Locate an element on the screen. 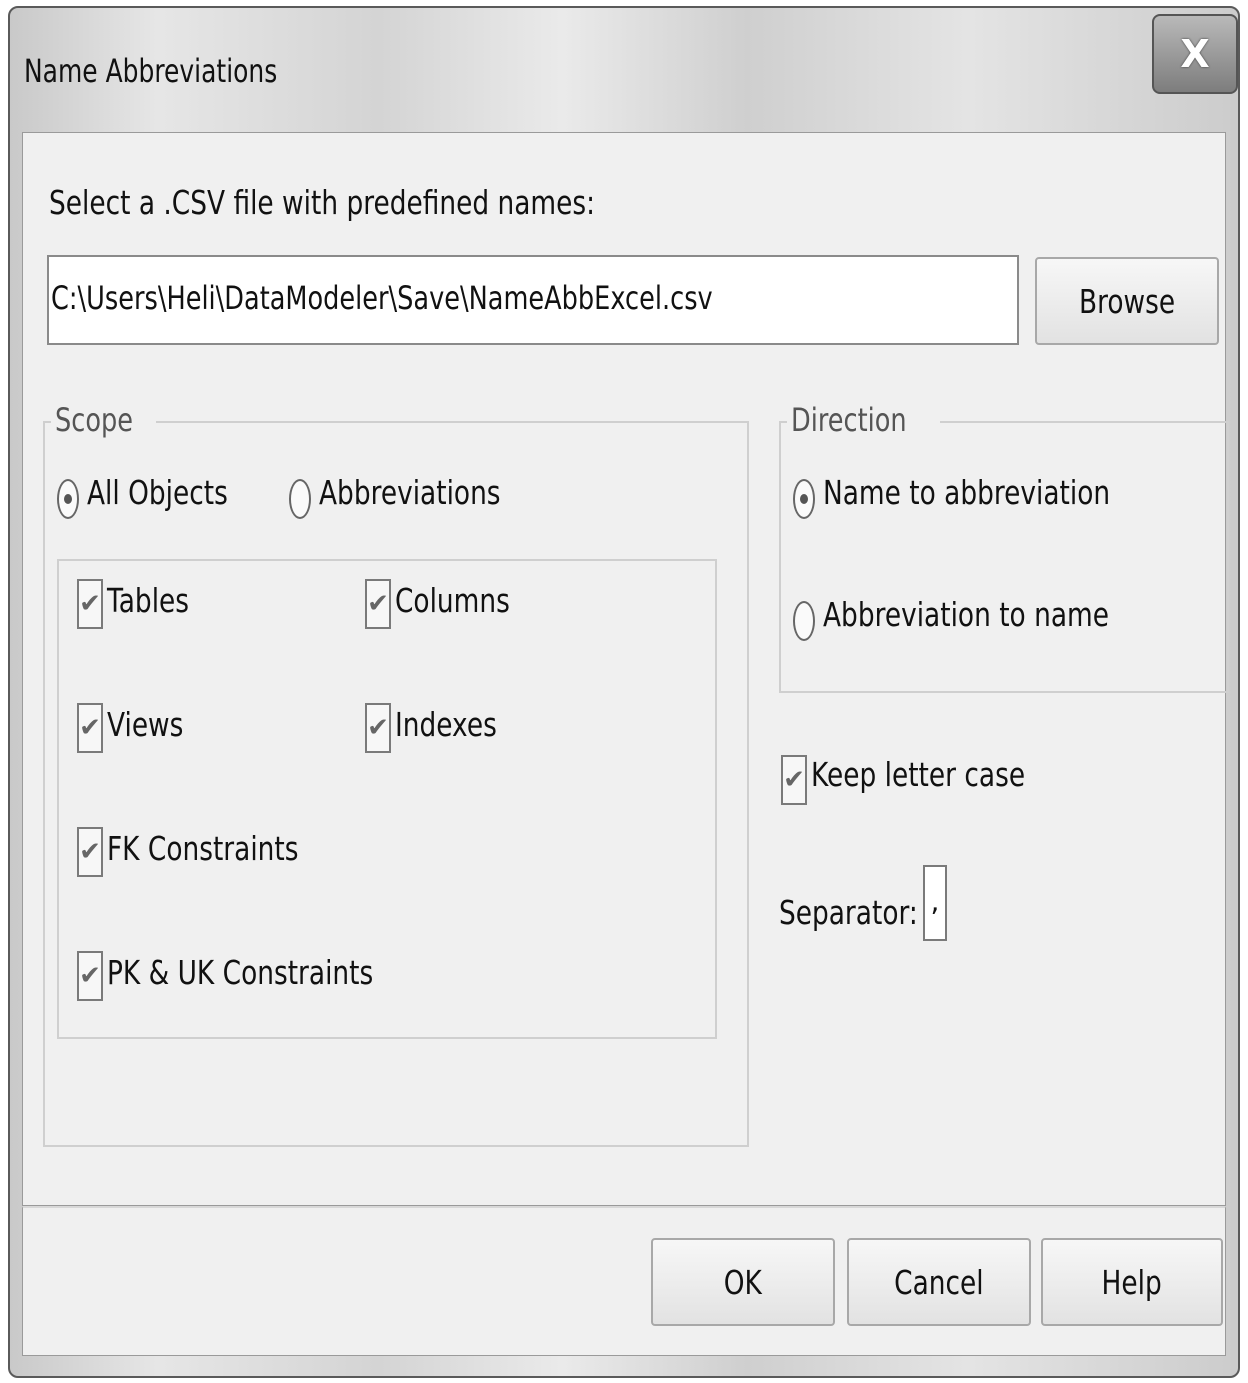 This screenshot has height=1383, width=1248. close-icon: X is located at coordinates (1195, 54).